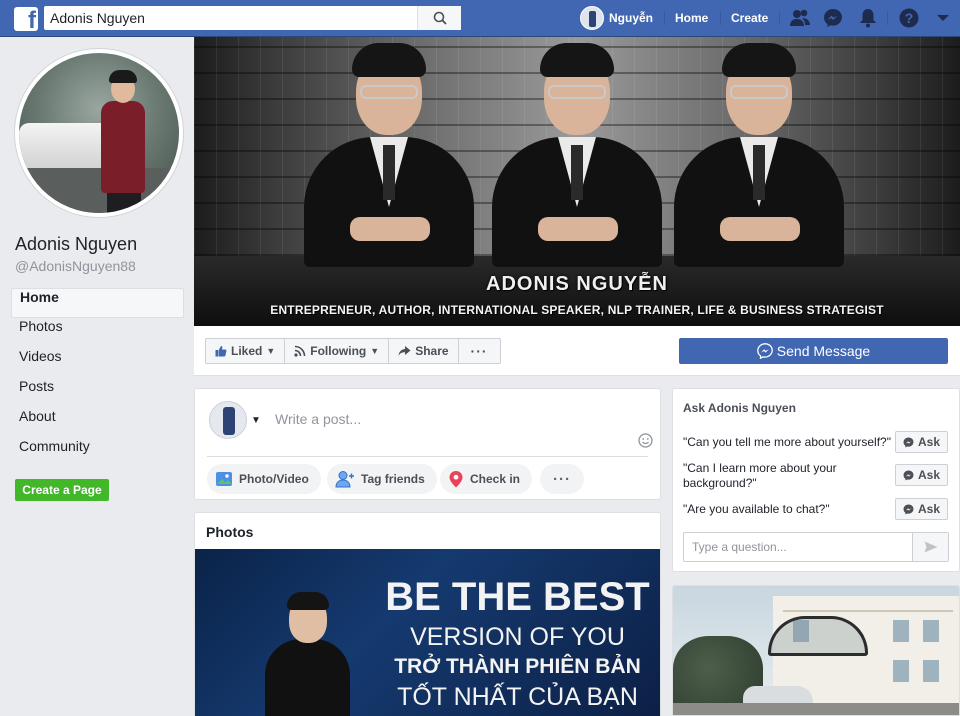 Image resolution: width=960 pixels, height=716 pixels. I want to click on tag-friends-icon, so click(344, 479).